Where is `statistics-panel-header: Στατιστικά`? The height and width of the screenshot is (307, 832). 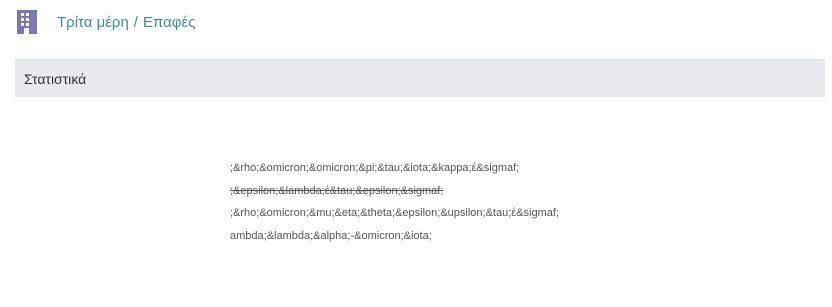
statistics-panel-header: Στατιστικά is located at coordinates (420, 78).